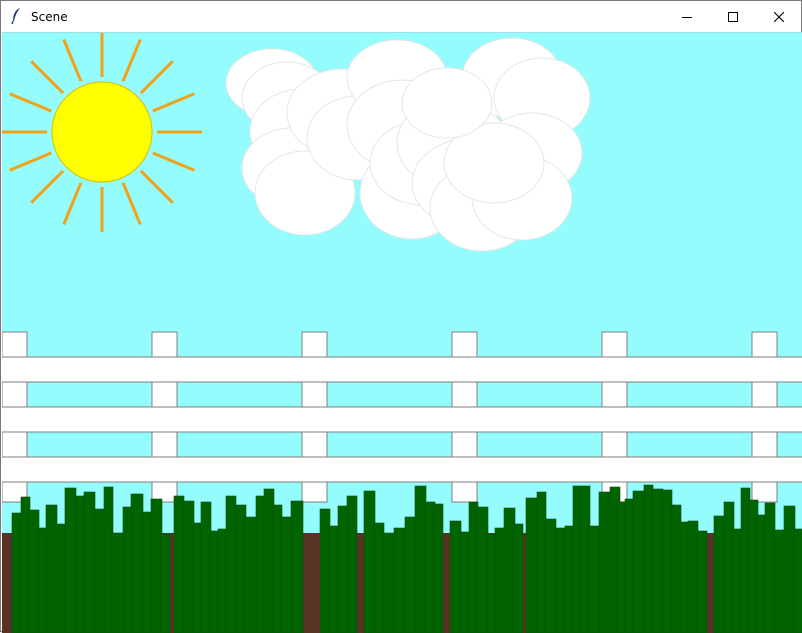 This screenshot has width=802, height=633. I want to click on sun, so click(102, 132).